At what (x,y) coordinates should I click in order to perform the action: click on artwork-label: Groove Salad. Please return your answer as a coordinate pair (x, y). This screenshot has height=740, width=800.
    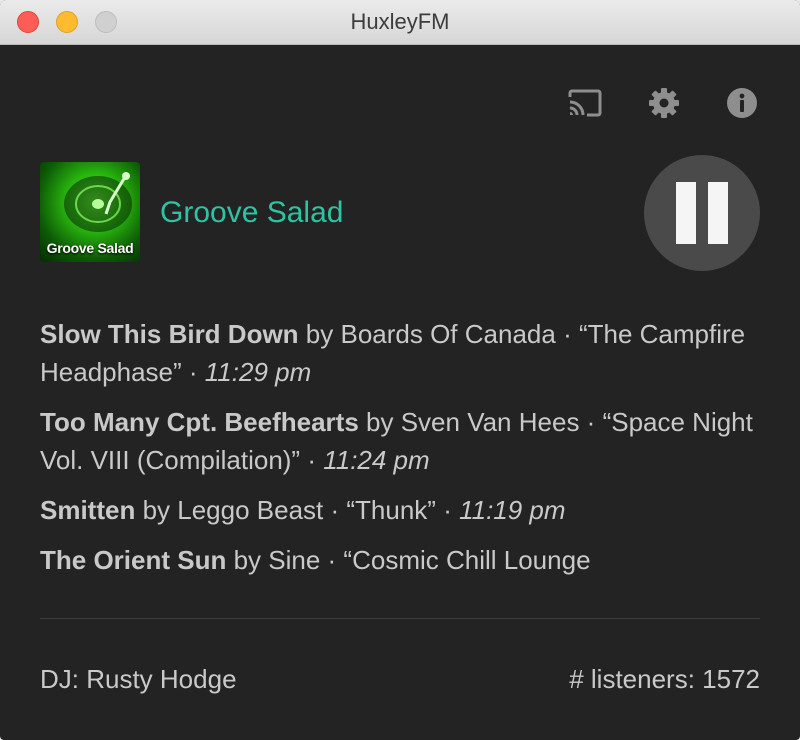
    Looking at the image, I should click on (90, 248).